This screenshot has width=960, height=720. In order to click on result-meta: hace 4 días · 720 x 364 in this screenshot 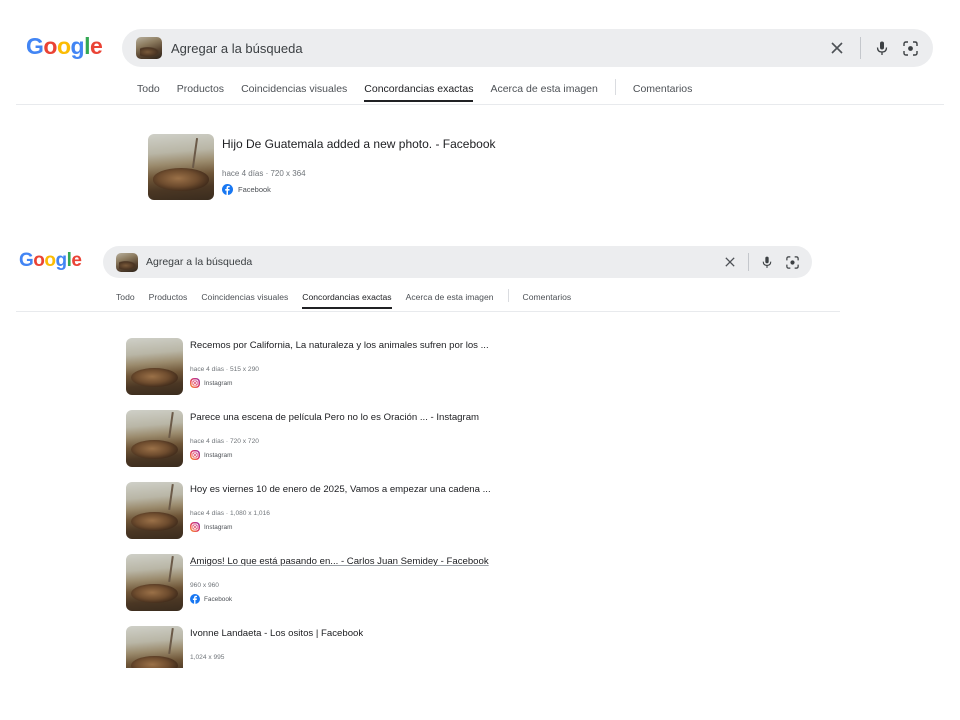, I will do `click(264, 173)`.